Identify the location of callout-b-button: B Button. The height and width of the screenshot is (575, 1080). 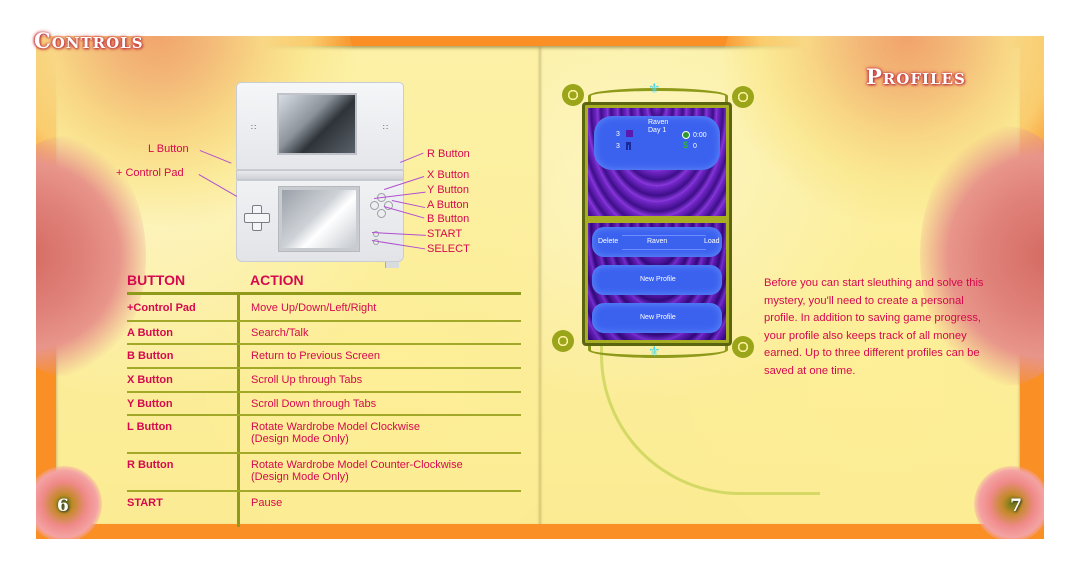
(448, 219).